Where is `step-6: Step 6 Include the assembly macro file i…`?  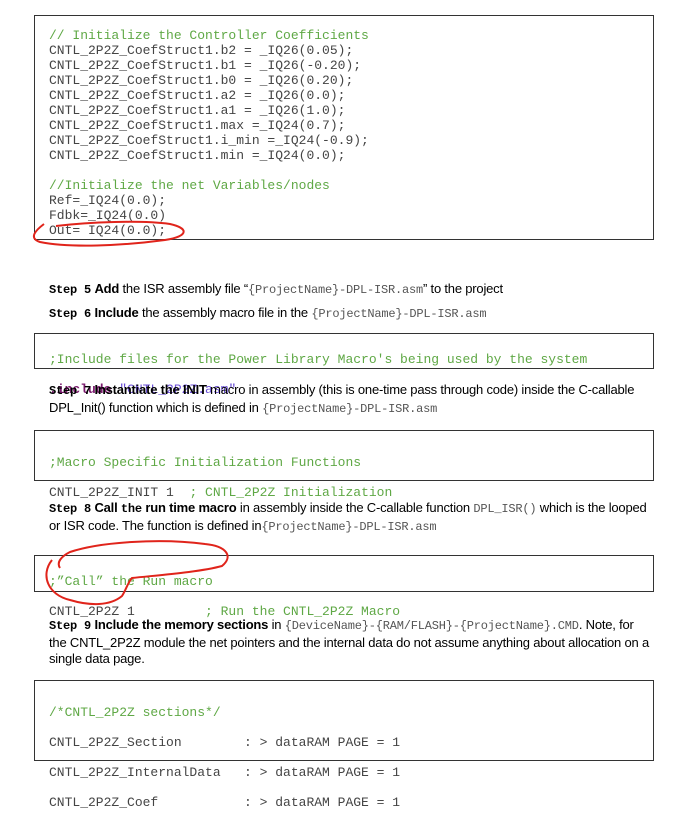 step-6: Step 6 Include the assembly macro file i… is located at coordinates (349, 314).